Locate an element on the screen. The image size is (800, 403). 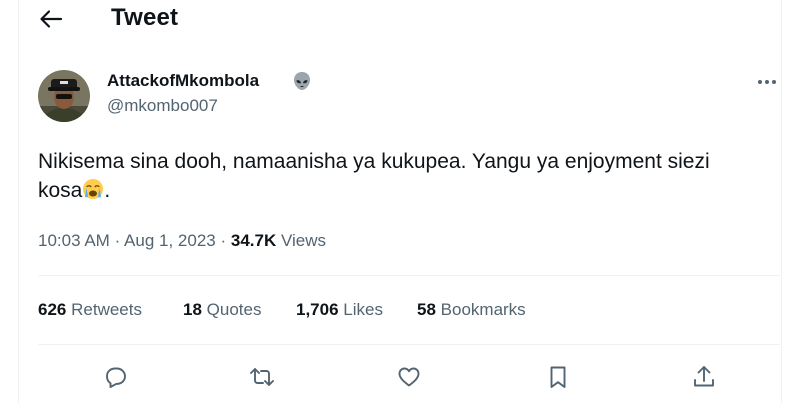
arrow-left-icon is located at coordinates (51, 19).